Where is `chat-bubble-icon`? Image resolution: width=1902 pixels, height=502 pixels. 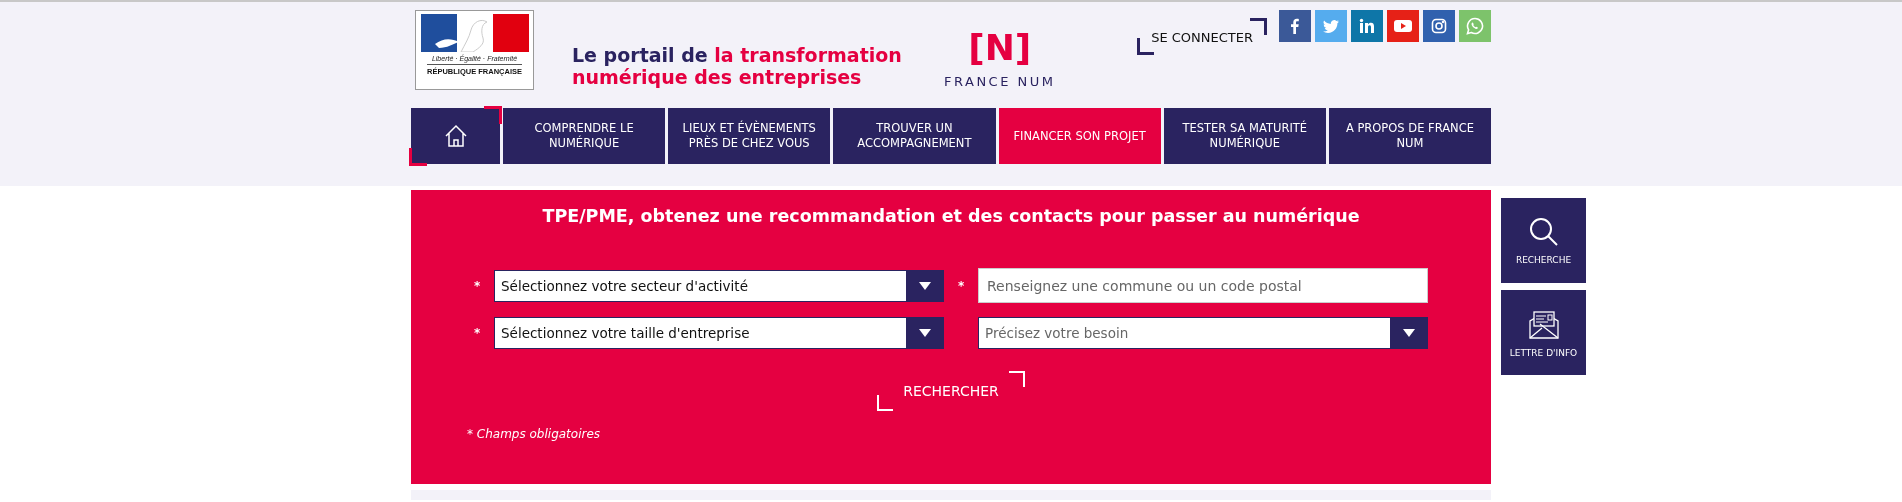 chat-bubble-icon is located at coordinates (1475, 26).